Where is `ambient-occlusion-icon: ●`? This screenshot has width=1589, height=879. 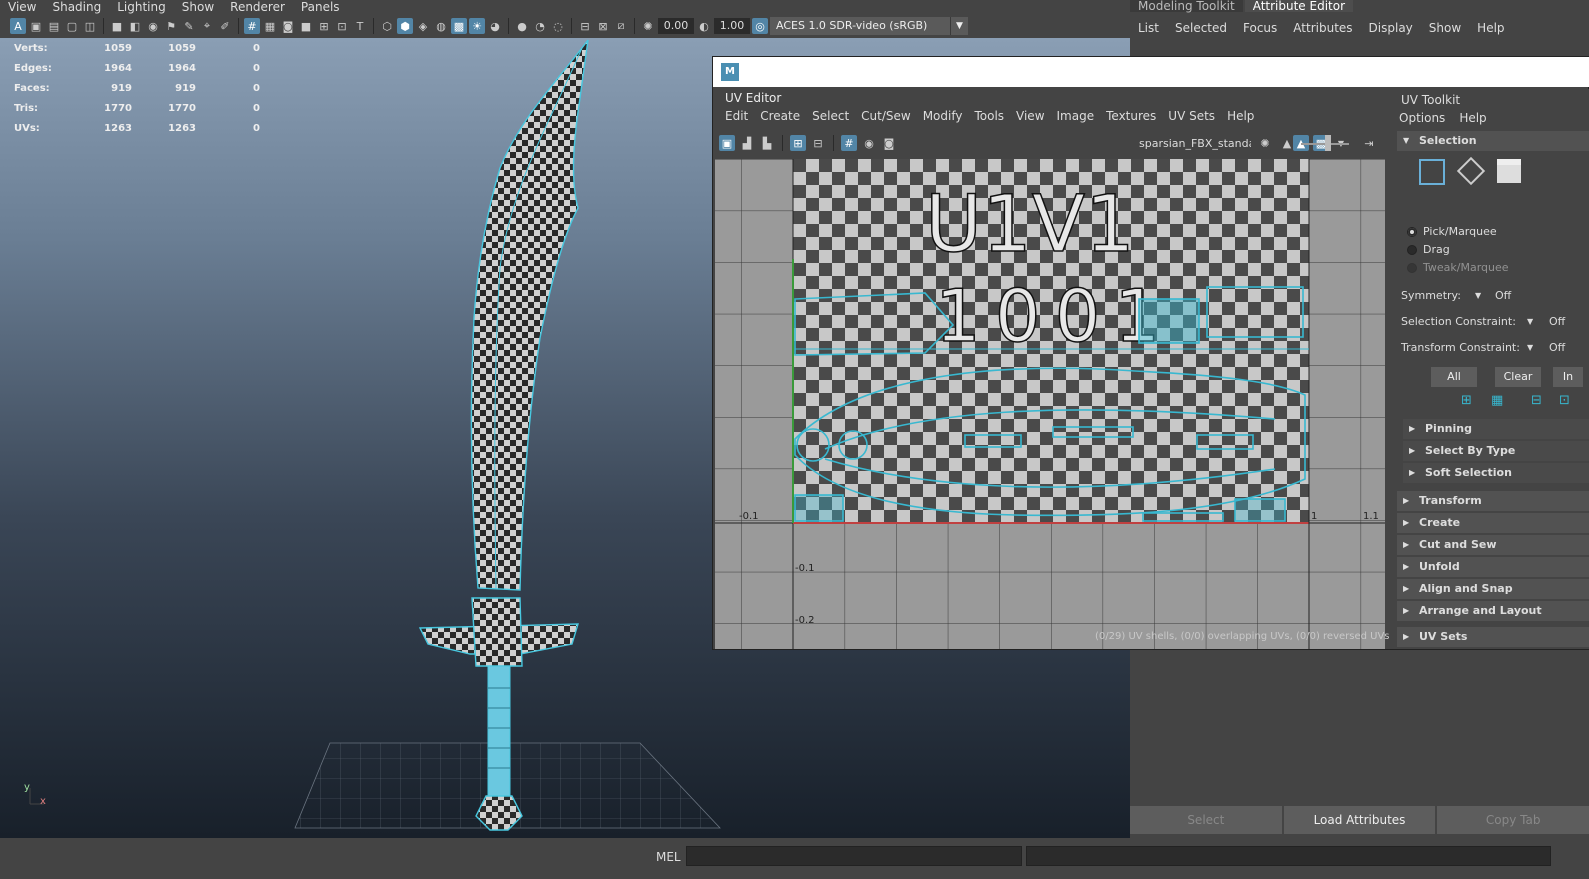 ambient-occlusion-icon: ● is located at coordinates (522, 26).